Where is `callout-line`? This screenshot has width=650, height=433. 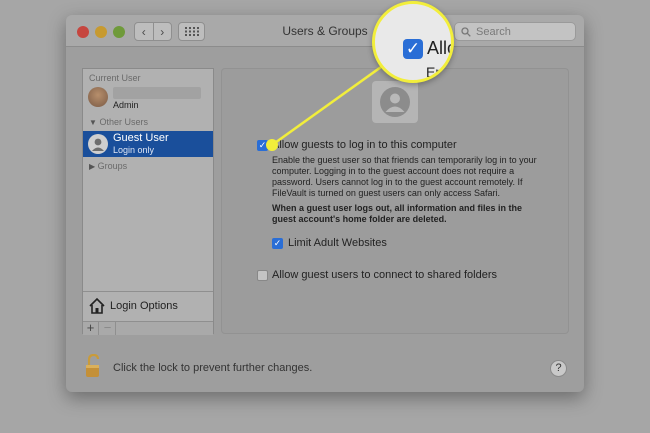
callout-line is located at coordinates (327, 105).